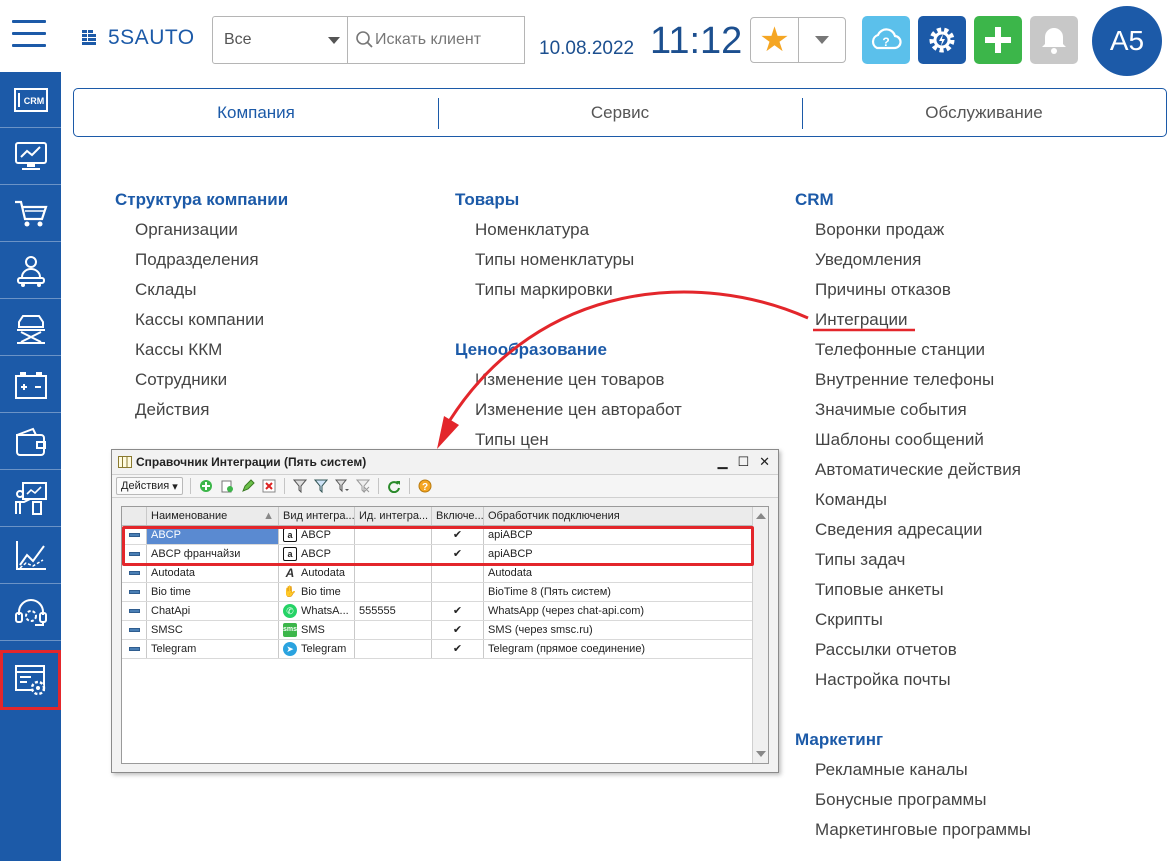 Image resolution: width=1175 pixels, height=861 pixels. I want to click on menu-link: Команды, so click(913, 505).